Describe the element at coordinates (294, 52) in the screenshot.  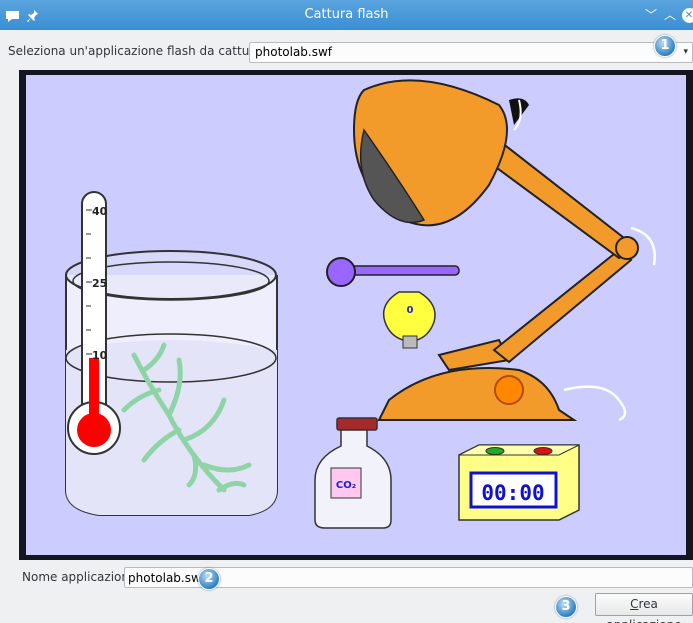
I see `flash-app-selected-value: photolab.swf` at that location.